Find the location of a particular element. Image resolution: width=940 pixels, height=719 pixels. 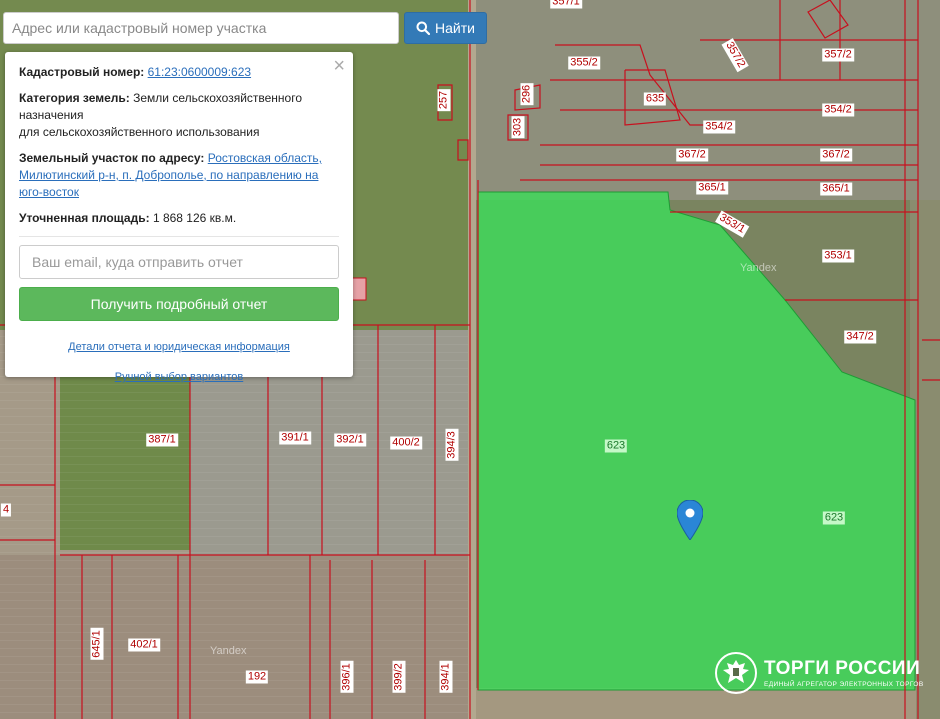

search-icon is located at coordinates (423, 28).